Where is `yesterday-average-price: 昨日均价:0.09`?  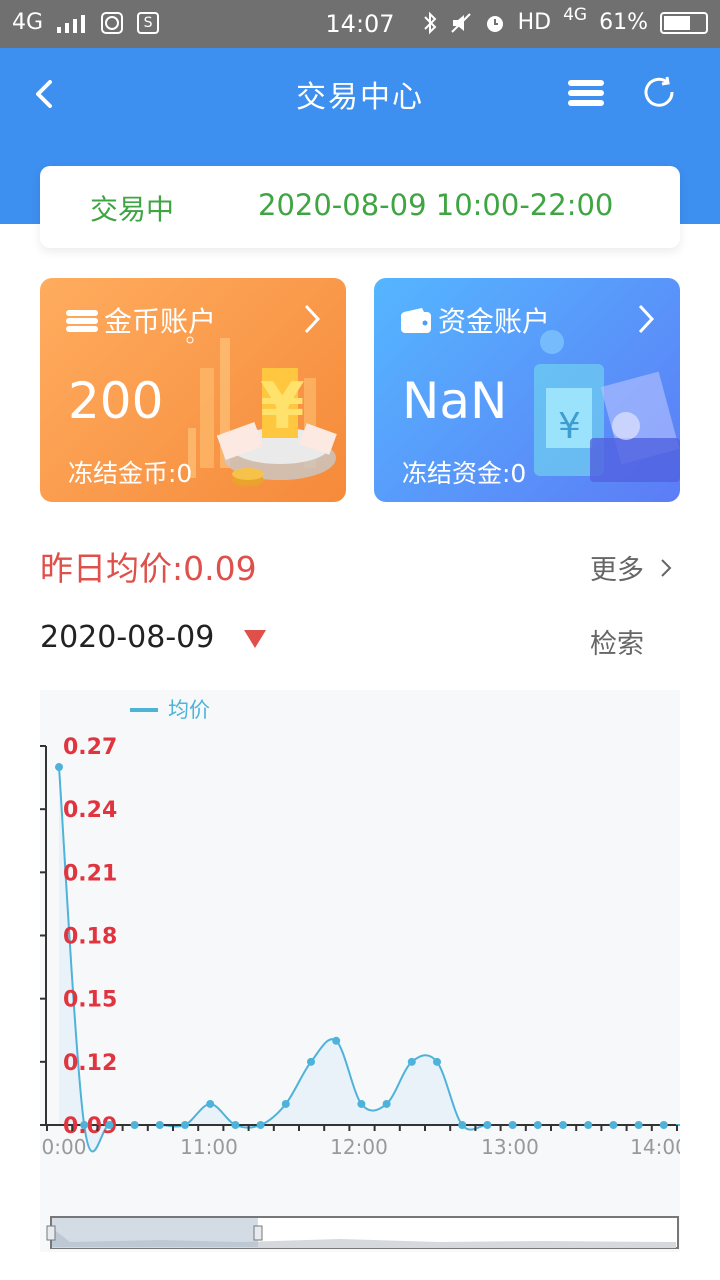 yesterday-average-price: 昨日均价:0.09 is located at coordinates (148, 568).